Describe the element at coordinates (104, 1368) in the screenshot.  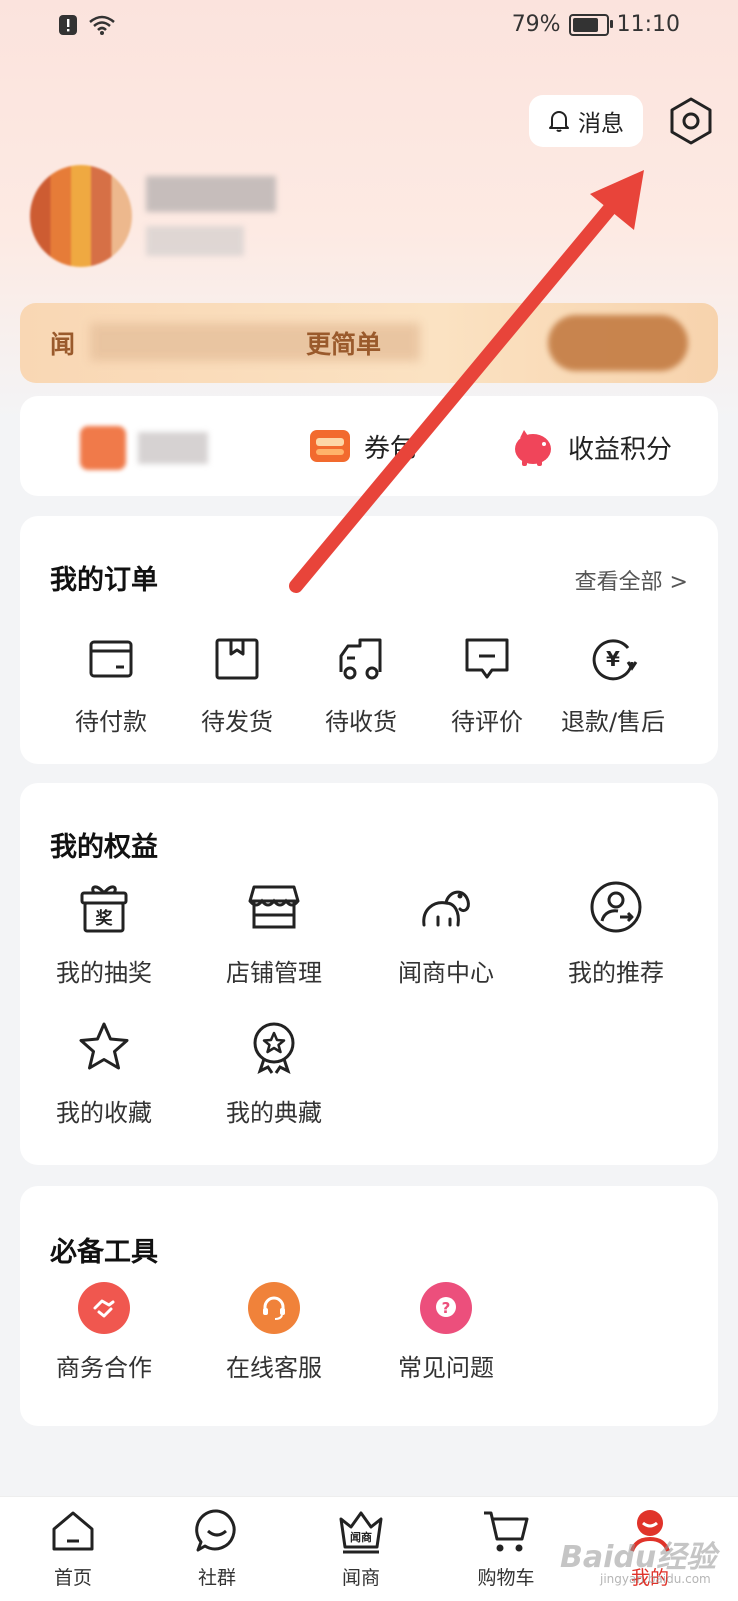
I see `tool-label: 商务合作` at that location.